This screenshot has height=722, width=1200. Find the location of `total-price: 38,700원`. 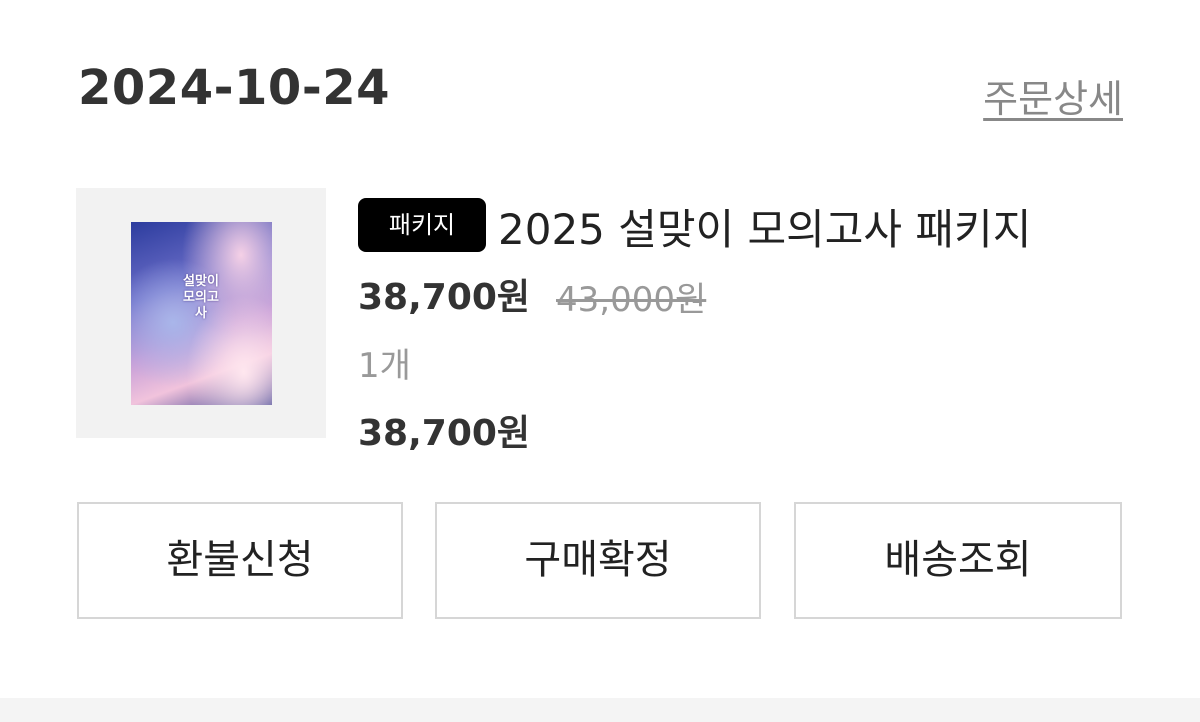

total-price: 38,700원 is located at coordinates (444, 433).